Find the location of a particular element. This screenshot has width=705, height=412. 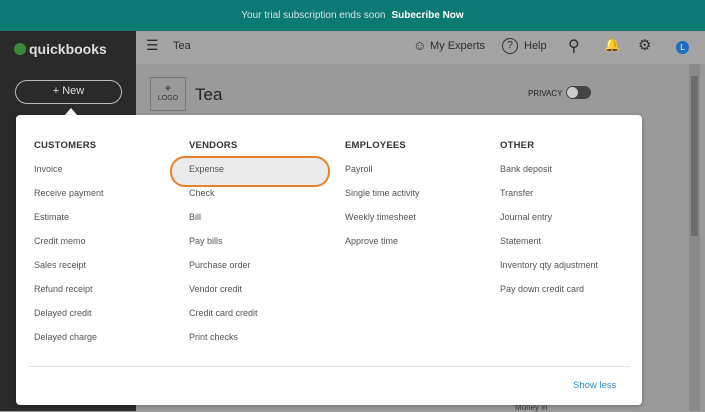

quickbooks-logo: quickbooks is located at coordinates (60, 49).